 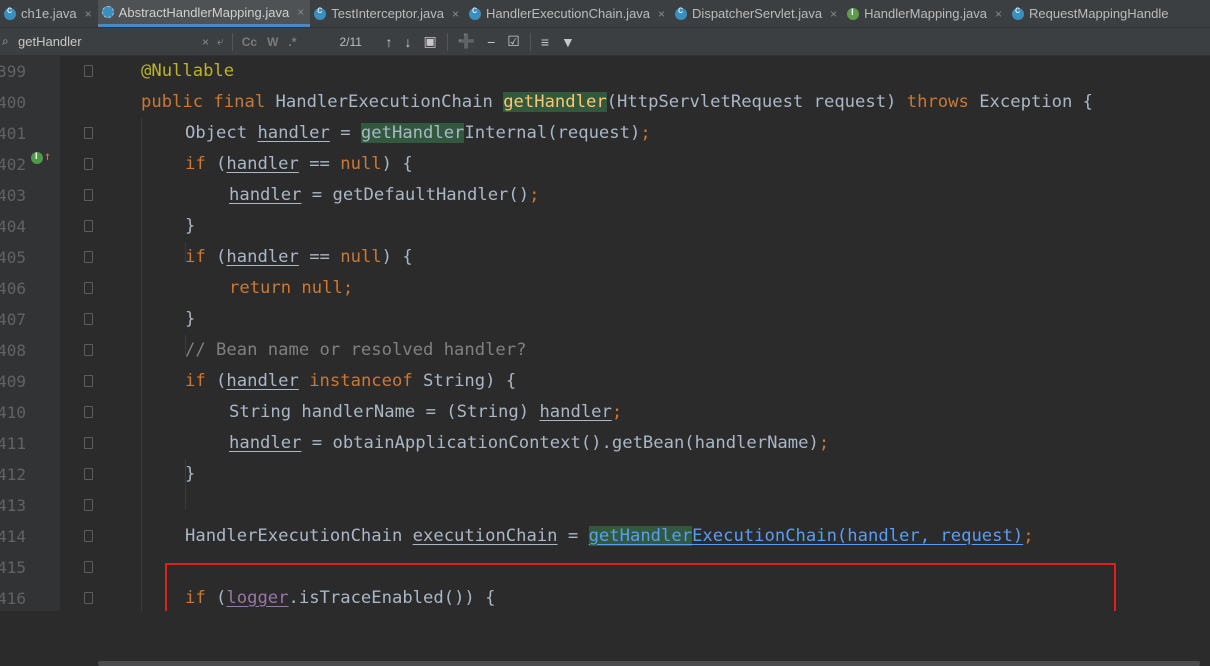 I want to click on editor-tab: ch1e.java ×, so click(x=49, y=13).